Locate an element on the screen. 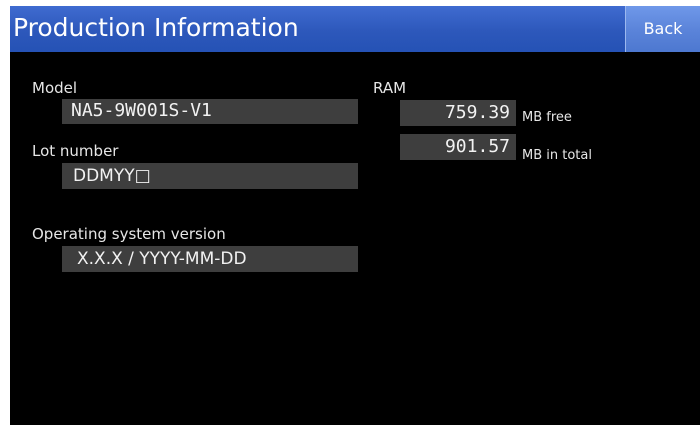 This screenshot has width=700, height=425. lot-number-field: DDMYY□ is located at coordinates (210, 176).